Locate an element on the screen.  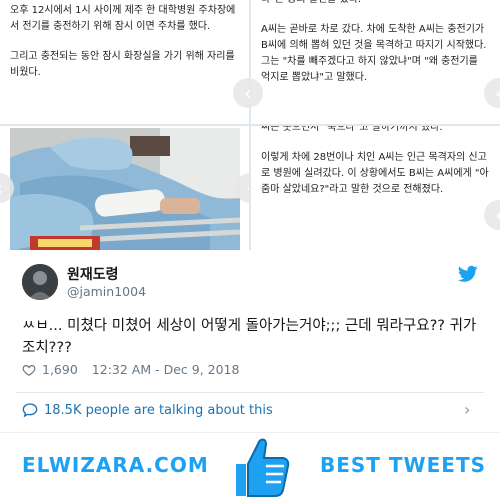
display-name: 원재도령 is located at coordinates (93, 274).